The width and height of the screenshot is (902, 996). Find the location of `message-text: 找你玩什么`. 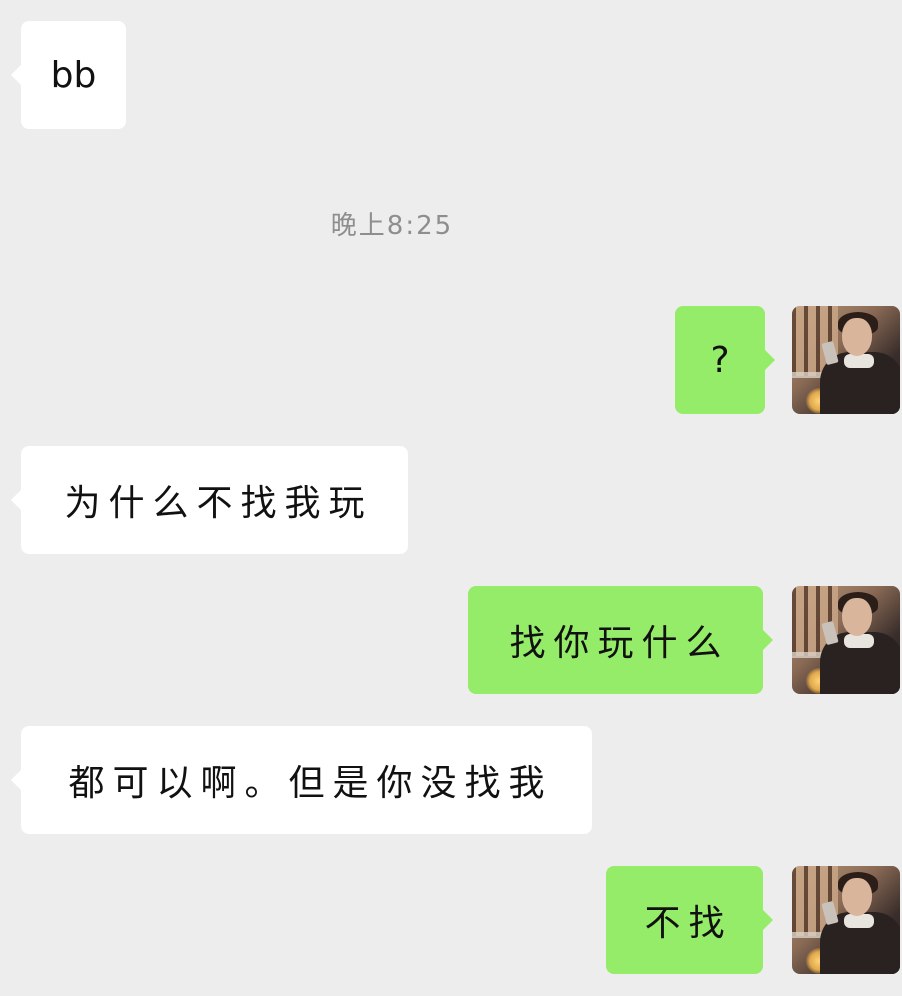

message-text: 找你玩什么 is located at coordinates (619, 643).